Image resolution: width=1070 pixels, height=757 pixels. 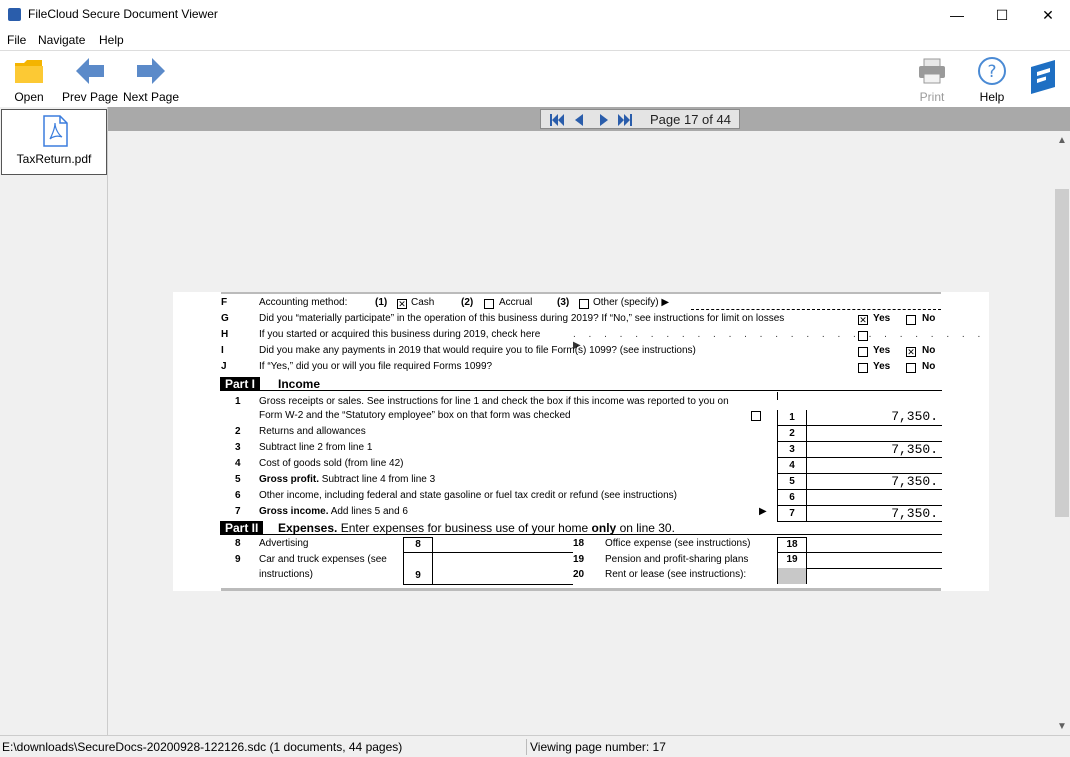 What do you see at coordinates (289, 479) in the screenshot?
I see `line-bold-text: Gross profit.` at bounding box center [289, 479].